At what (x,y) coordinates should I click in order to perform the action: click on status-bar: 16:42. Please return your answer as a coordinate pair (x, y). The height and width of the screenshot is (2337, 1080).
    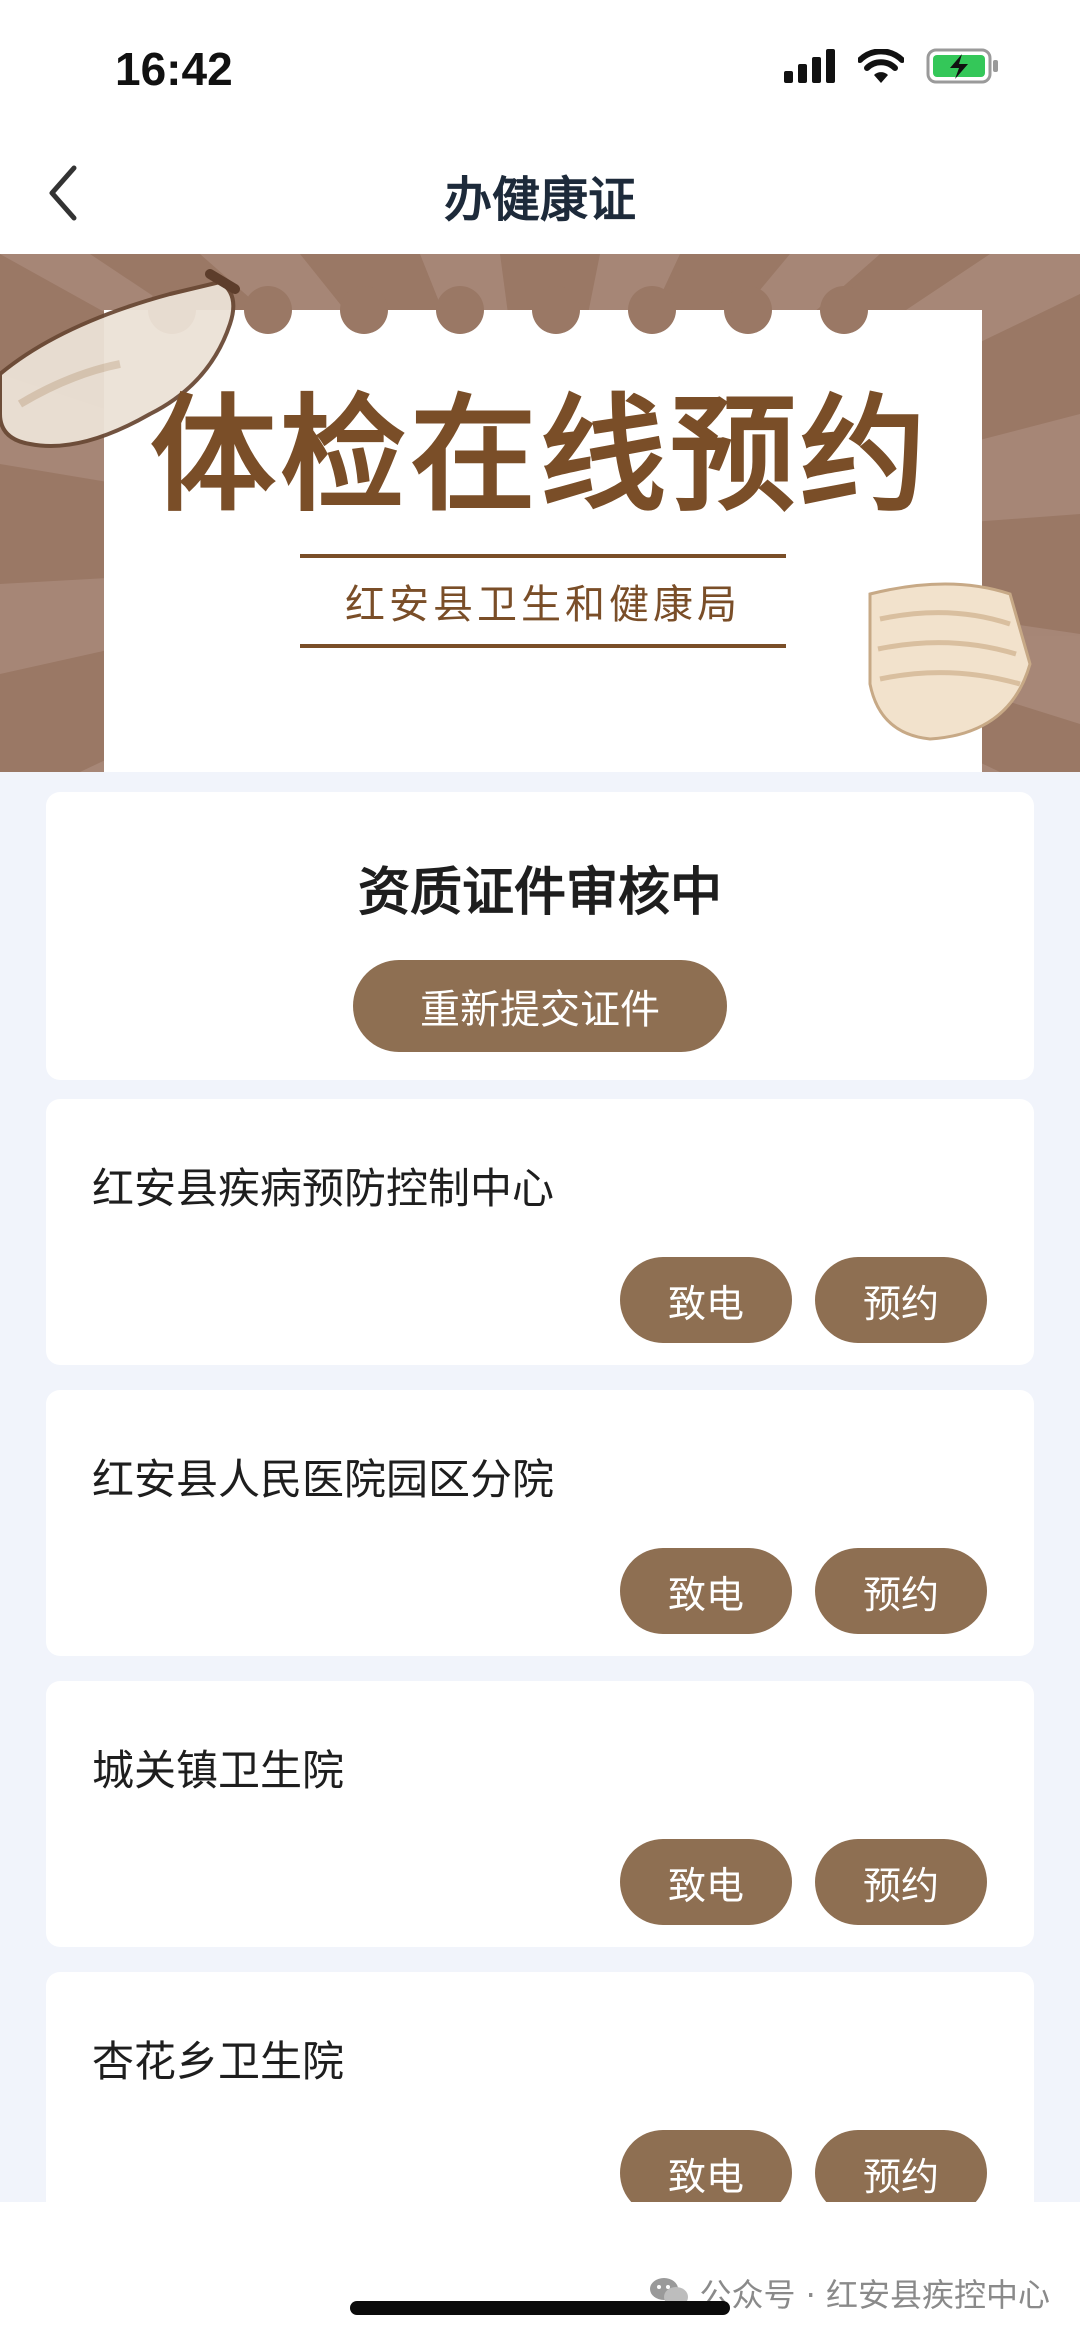
    Looking at the image, I should click on (540, 65).